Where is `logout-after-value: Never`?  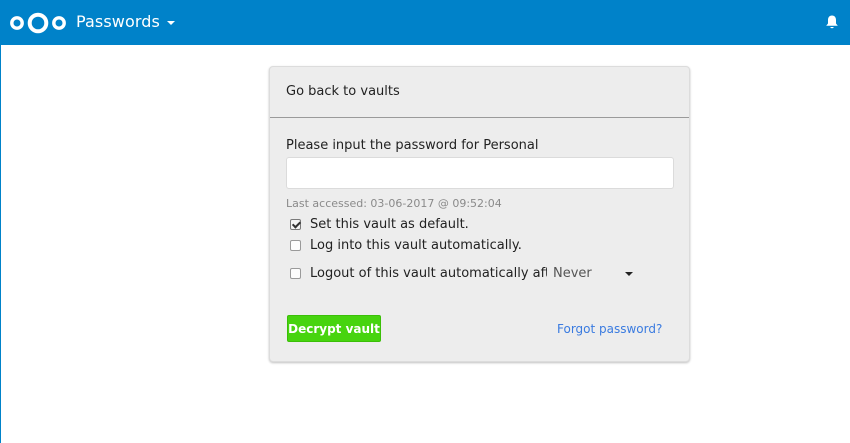 logout-after-value: Never is located at coordinates (572, 273).